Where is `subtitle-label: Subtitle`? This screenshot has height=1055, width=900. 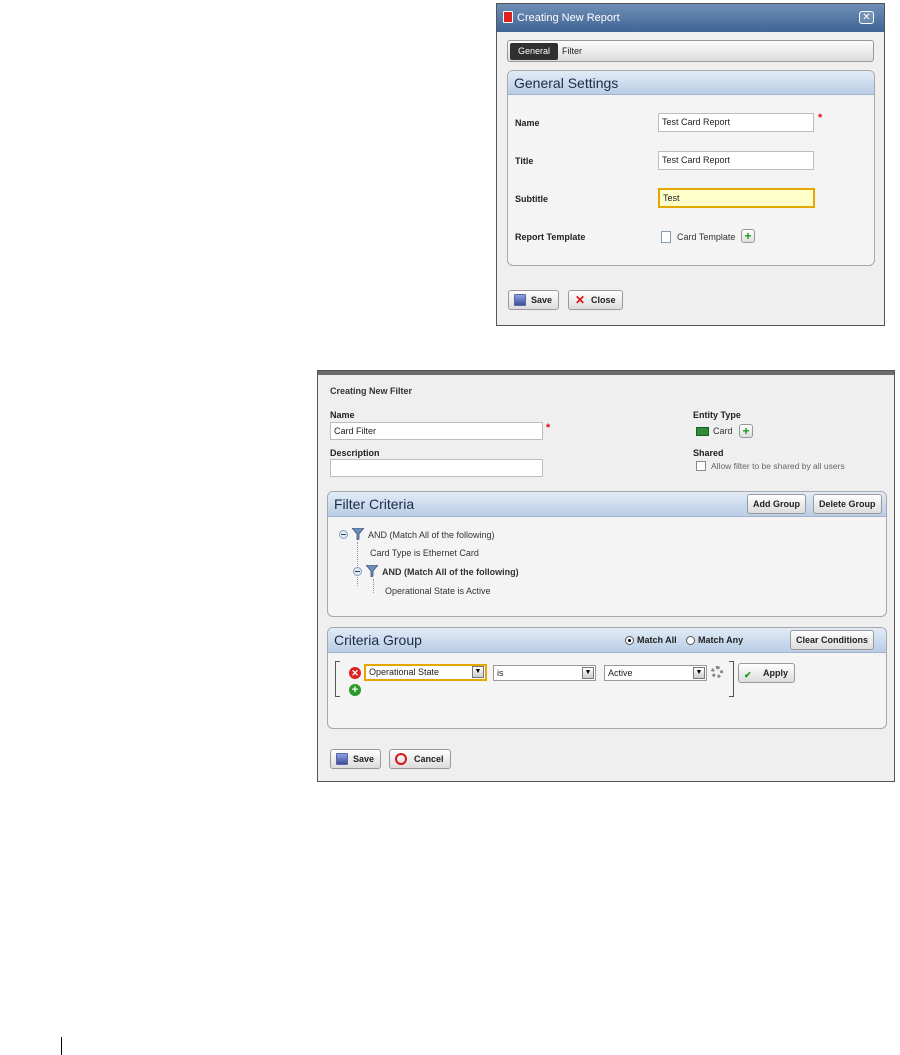 subtitle-label: Subtitle is located at coordinates (531, 199).